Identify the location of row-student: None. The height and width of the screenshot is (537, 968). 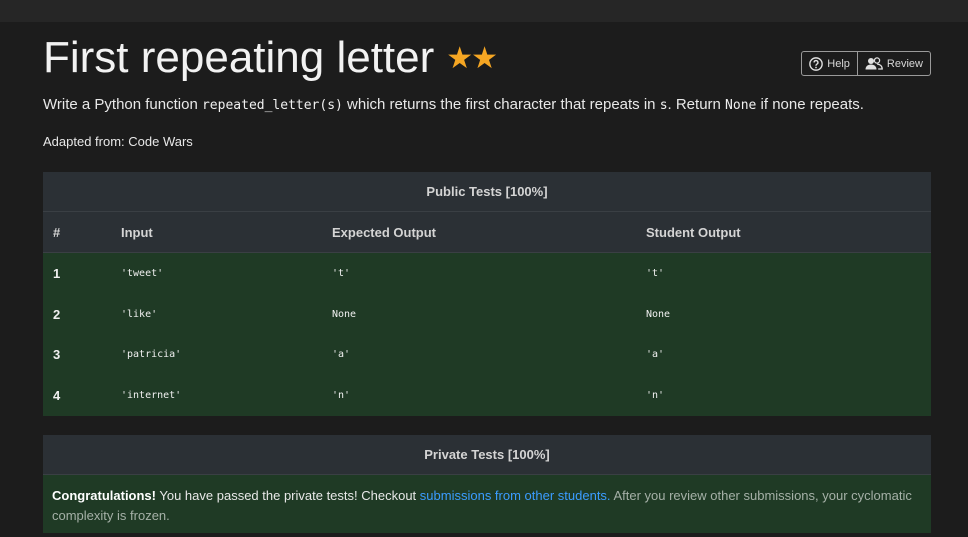
(788, 314).